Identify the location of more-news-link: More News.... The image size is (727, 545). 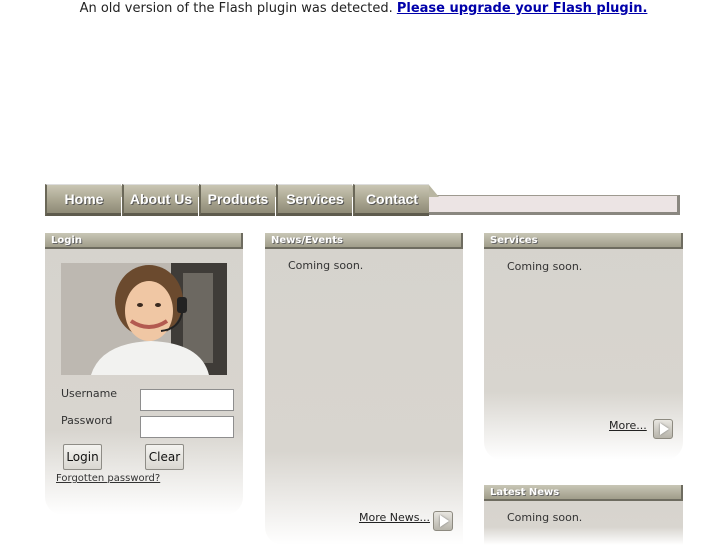
(394, 517).